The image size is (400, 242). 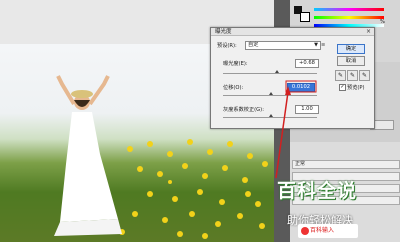 What do you see at coordinates (322, 230) in the screenshot?
I see `logo-text: 百科输入` at bounding box center [322, 230].